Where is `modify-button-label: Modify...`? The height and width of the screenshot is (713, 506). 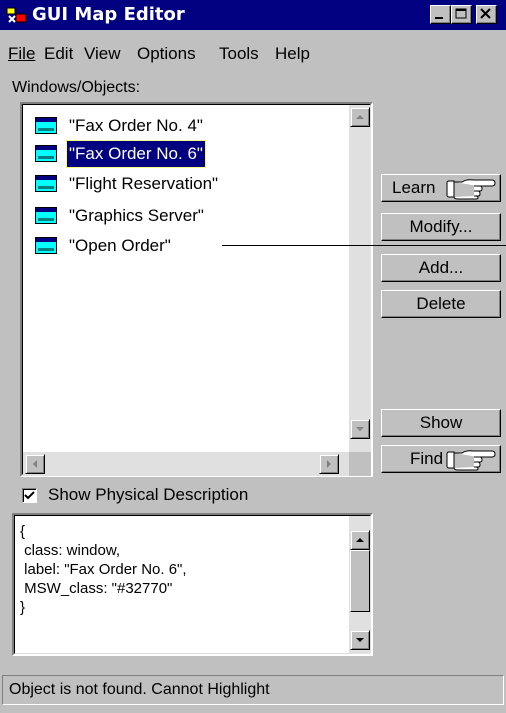 modify-button-label: Modify... is located at coordinates (441, 226).